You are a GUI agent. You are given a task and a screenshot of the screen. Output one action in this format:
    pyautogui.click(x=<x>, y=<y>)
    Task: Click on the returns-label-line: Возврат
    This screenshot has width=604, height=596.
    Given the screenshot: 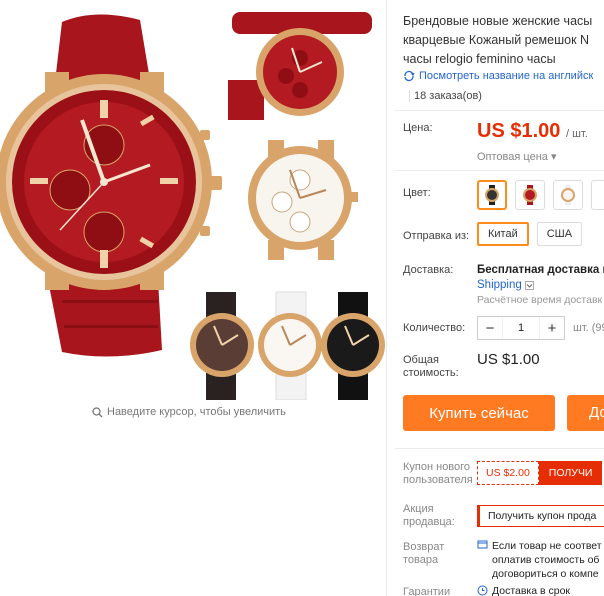 What is the action you would take?
    pyautogui.click(x=424, y=547)
    